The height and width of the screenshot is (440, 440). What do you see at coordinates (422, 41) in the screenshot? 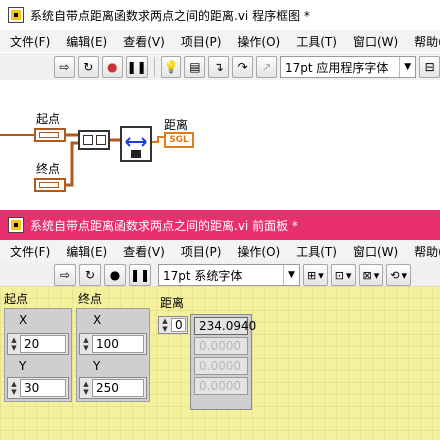
I see `bd-menu-help: 帮助(H)` at bounding box center [422, 41].